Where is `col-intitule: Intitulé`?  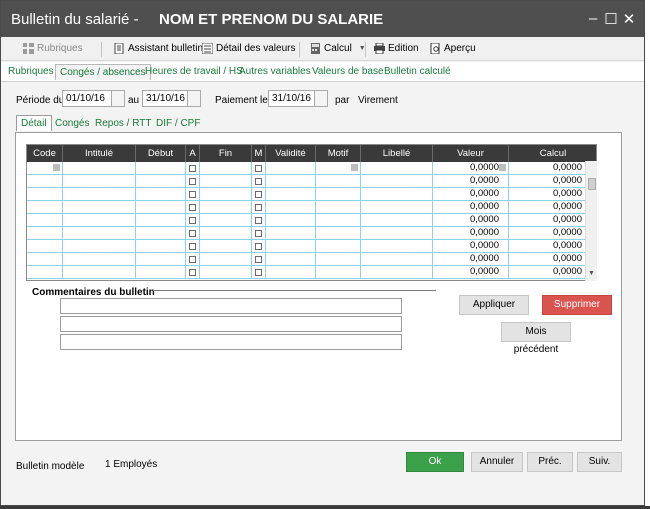
col-intitule: Intitulé is located at coordinates (99, 153).